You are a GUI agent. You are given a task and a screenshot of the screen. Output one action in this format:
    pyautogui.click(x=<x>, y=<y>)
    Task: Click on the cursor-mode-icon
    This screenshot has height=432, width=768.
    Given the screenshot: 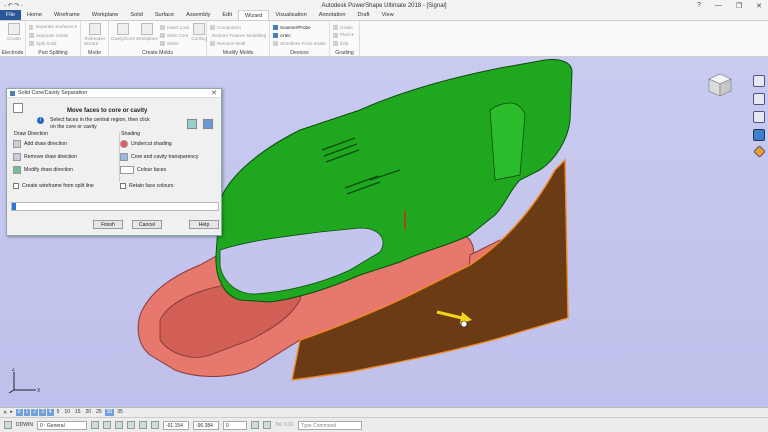 What is the action you would take?
    pyautogui.click(x=266, y=425)
    